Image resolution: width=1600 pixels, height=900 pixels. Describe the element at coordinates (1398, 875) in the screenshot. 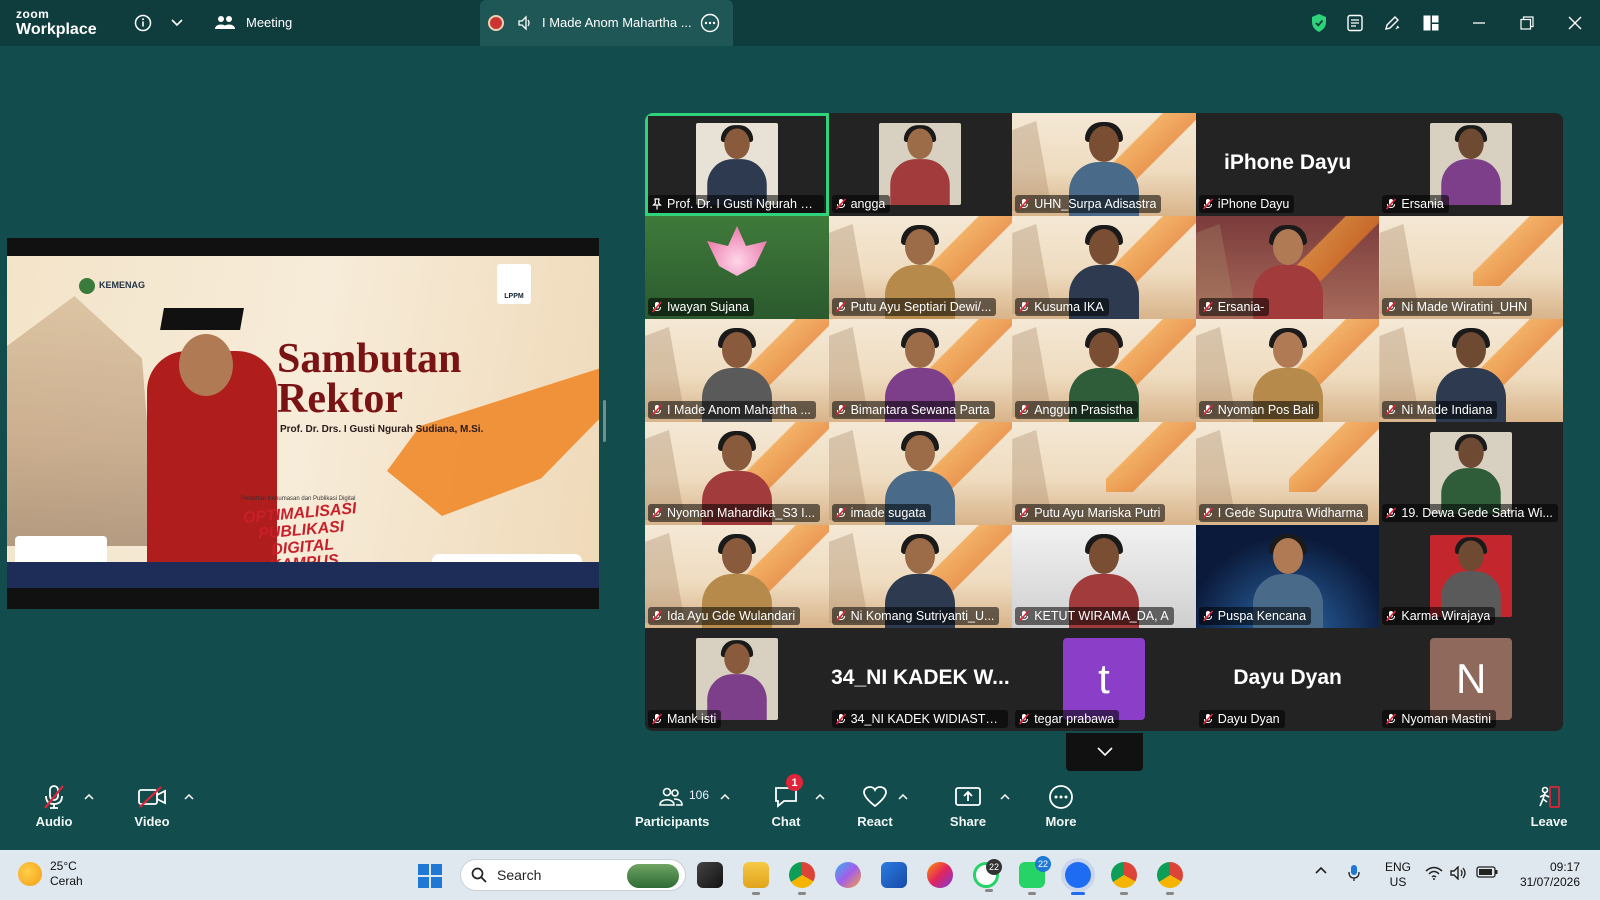

I see `input-language: ENG US` at that location.